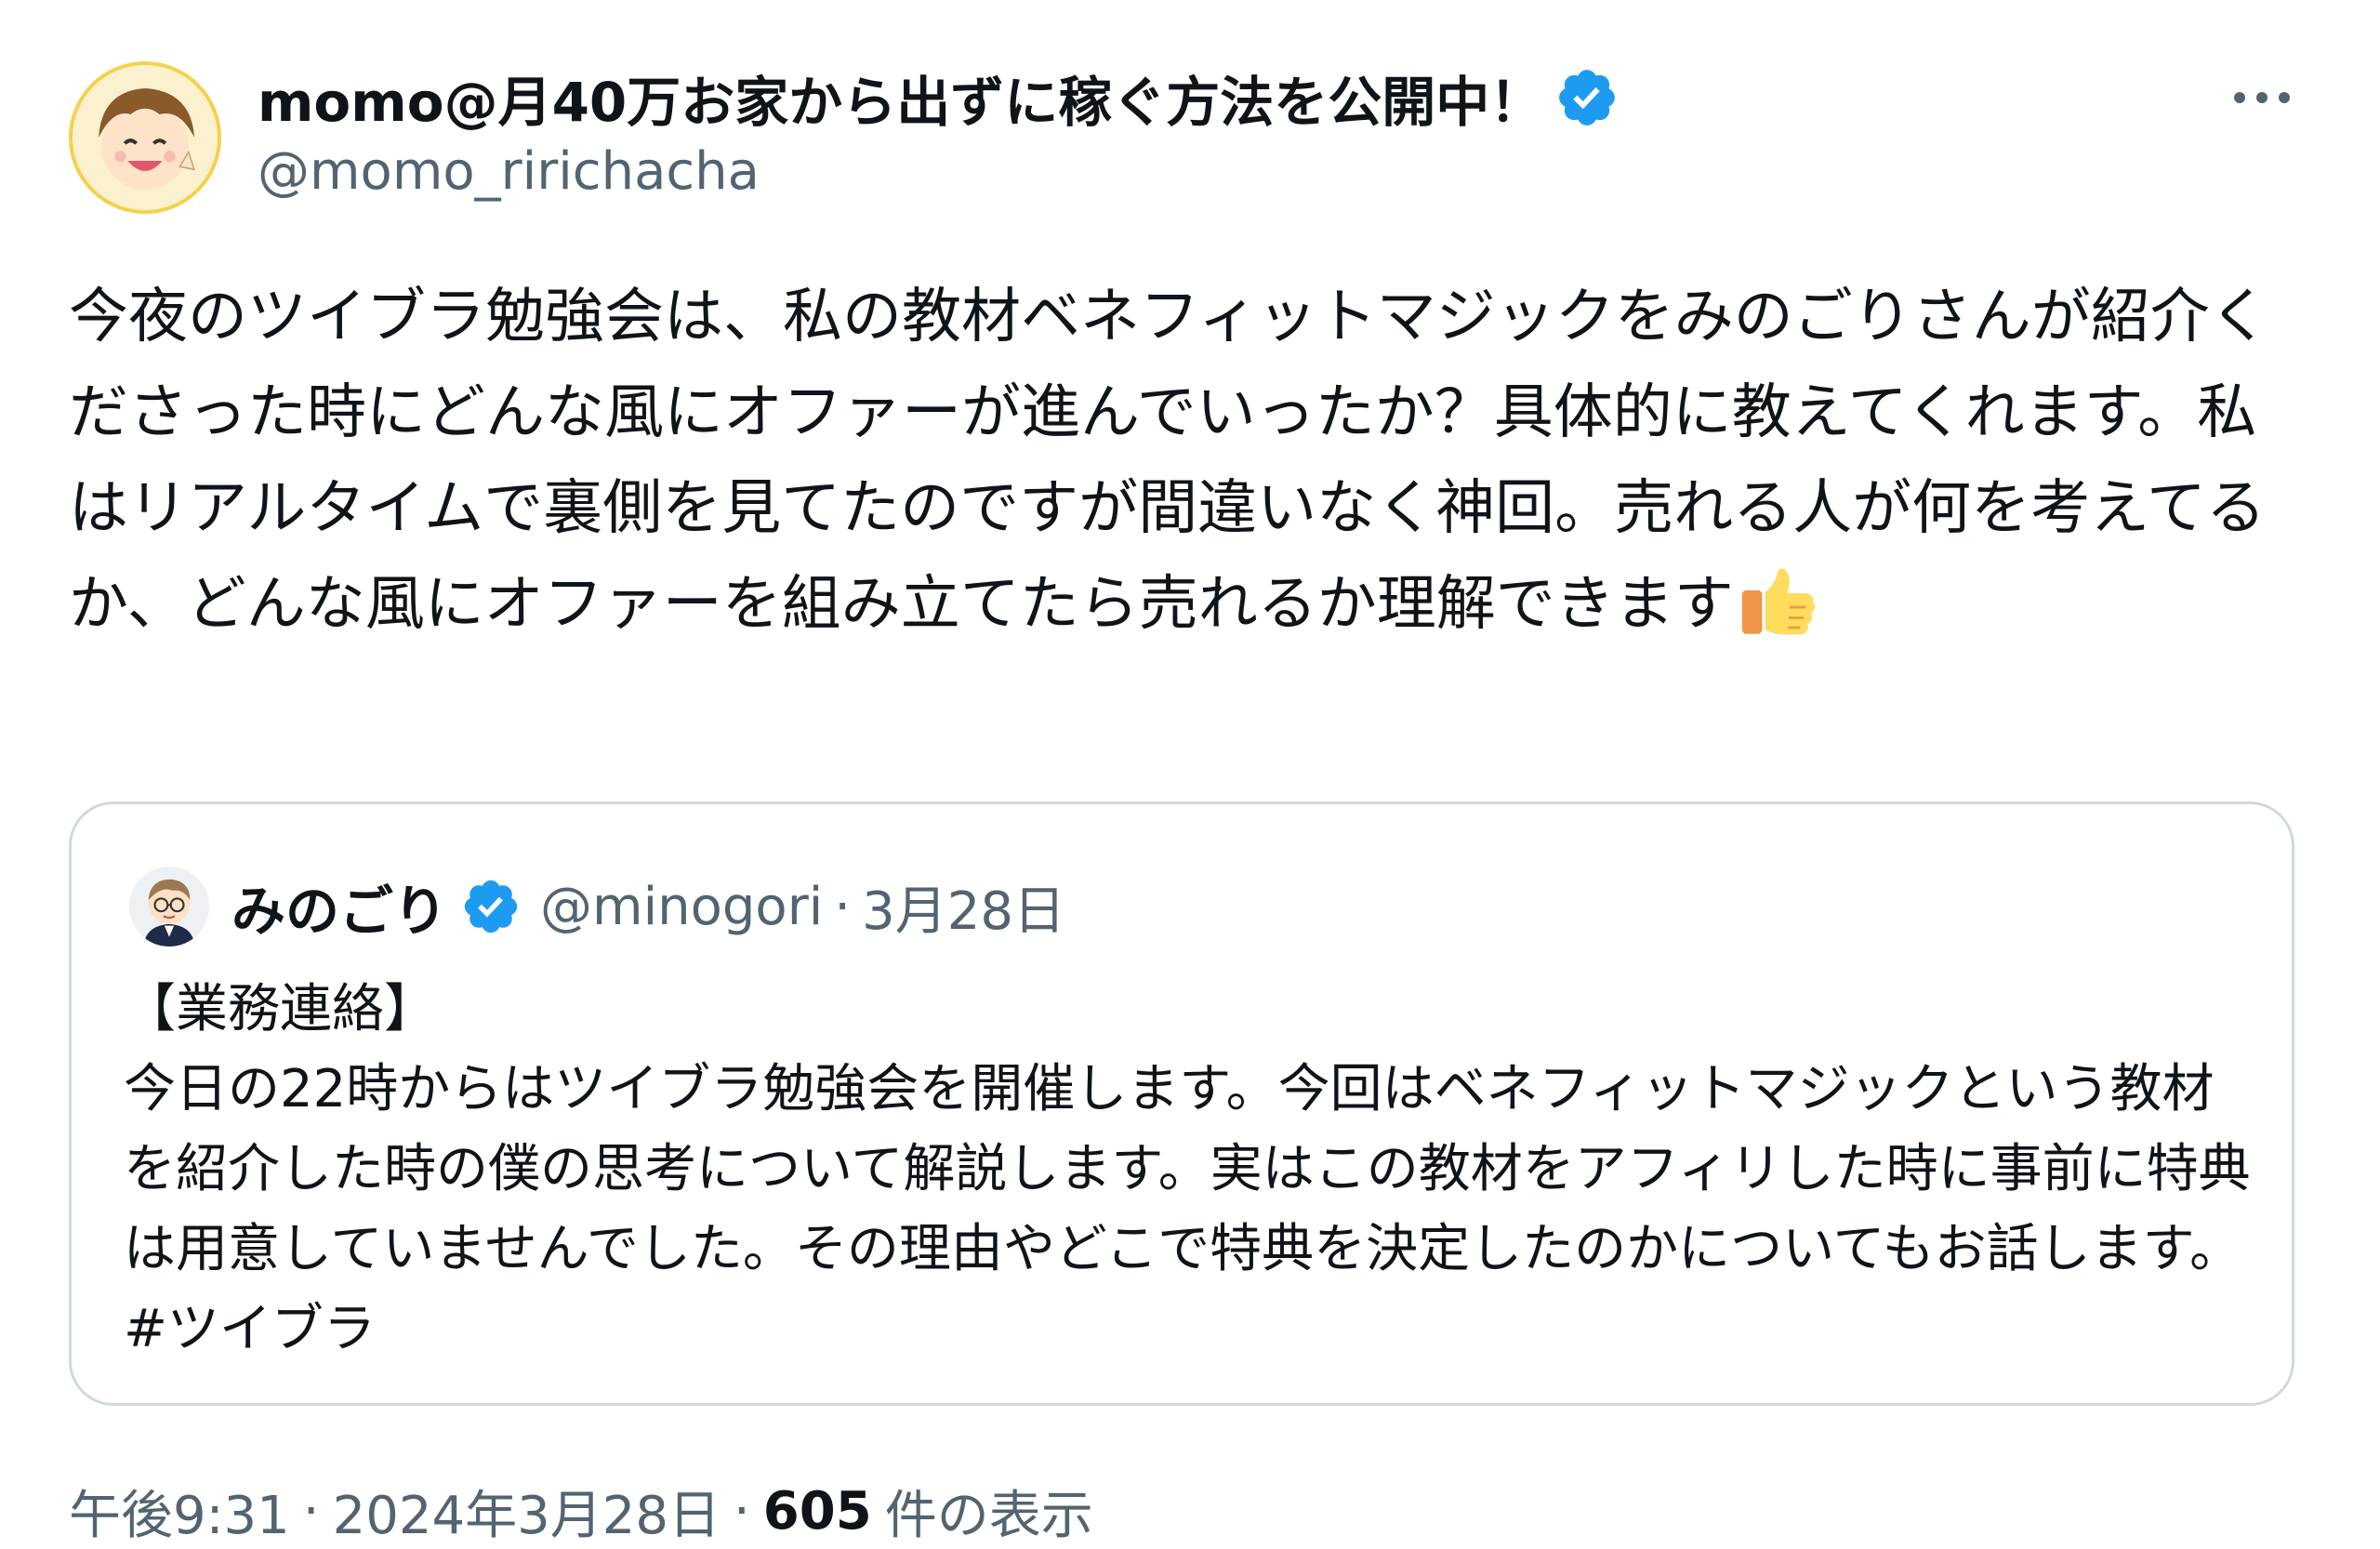 This screenshot has height=1549, width=2380. I want to click on quoted-tweet-header: みのごり @minogori · 3月28日, so click(597, 906).